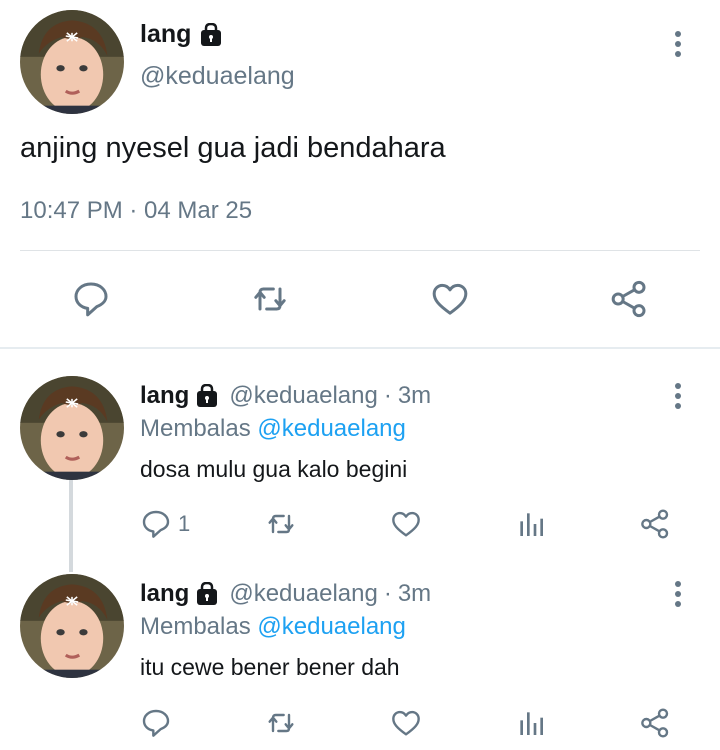 This screenshot has height=750, width=720. Describe the element at coordinates (184, 523) in the screenshot. I see `reply-count: 1` at that location.